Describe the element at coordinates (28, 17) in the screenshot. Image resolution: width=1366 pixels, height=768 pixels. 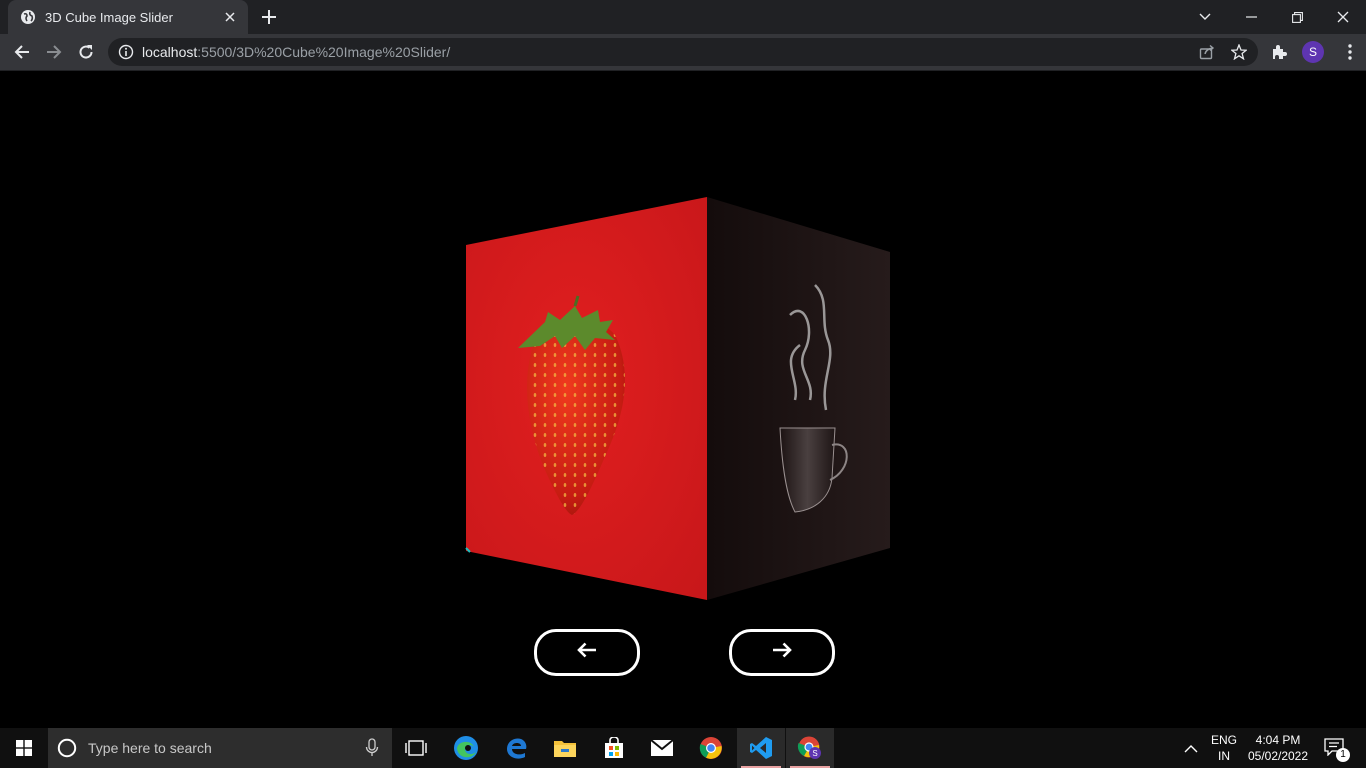
I see `globe-icon` at that location.